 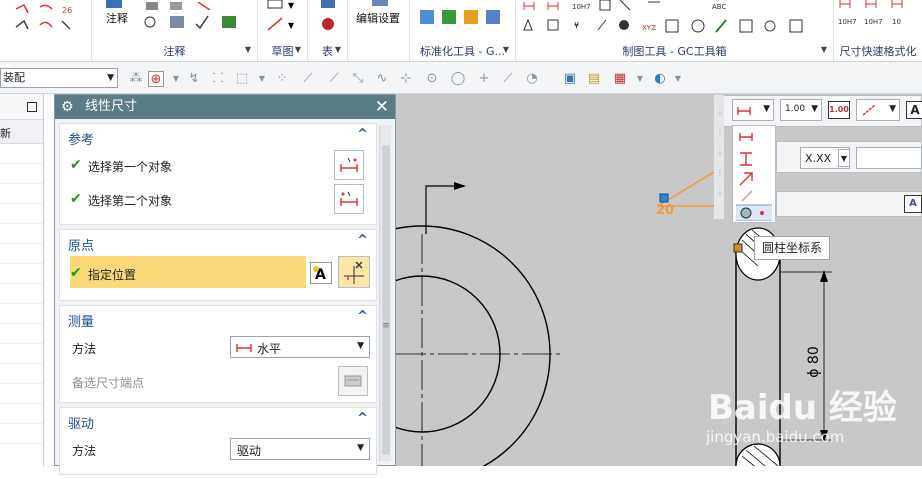 What do you see at coordinates (300, 449) in the screenshot?
I see `driving-method-dropdown: 驱动 ▼` at bounding box center [300, 449].